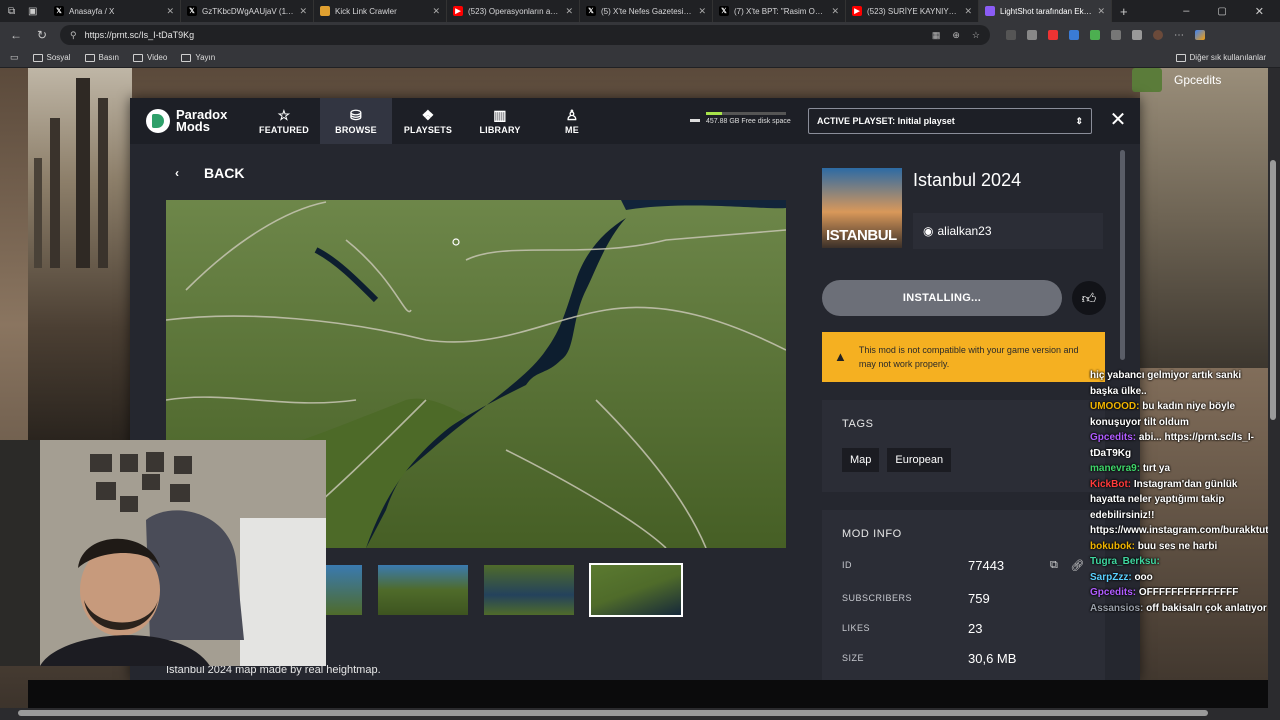 This screenshot has height=720, width=1280. What do you see at coordinates (990, 11) in the screenshot?
I see `lightshot-icon` at bounding box center [990, 11].